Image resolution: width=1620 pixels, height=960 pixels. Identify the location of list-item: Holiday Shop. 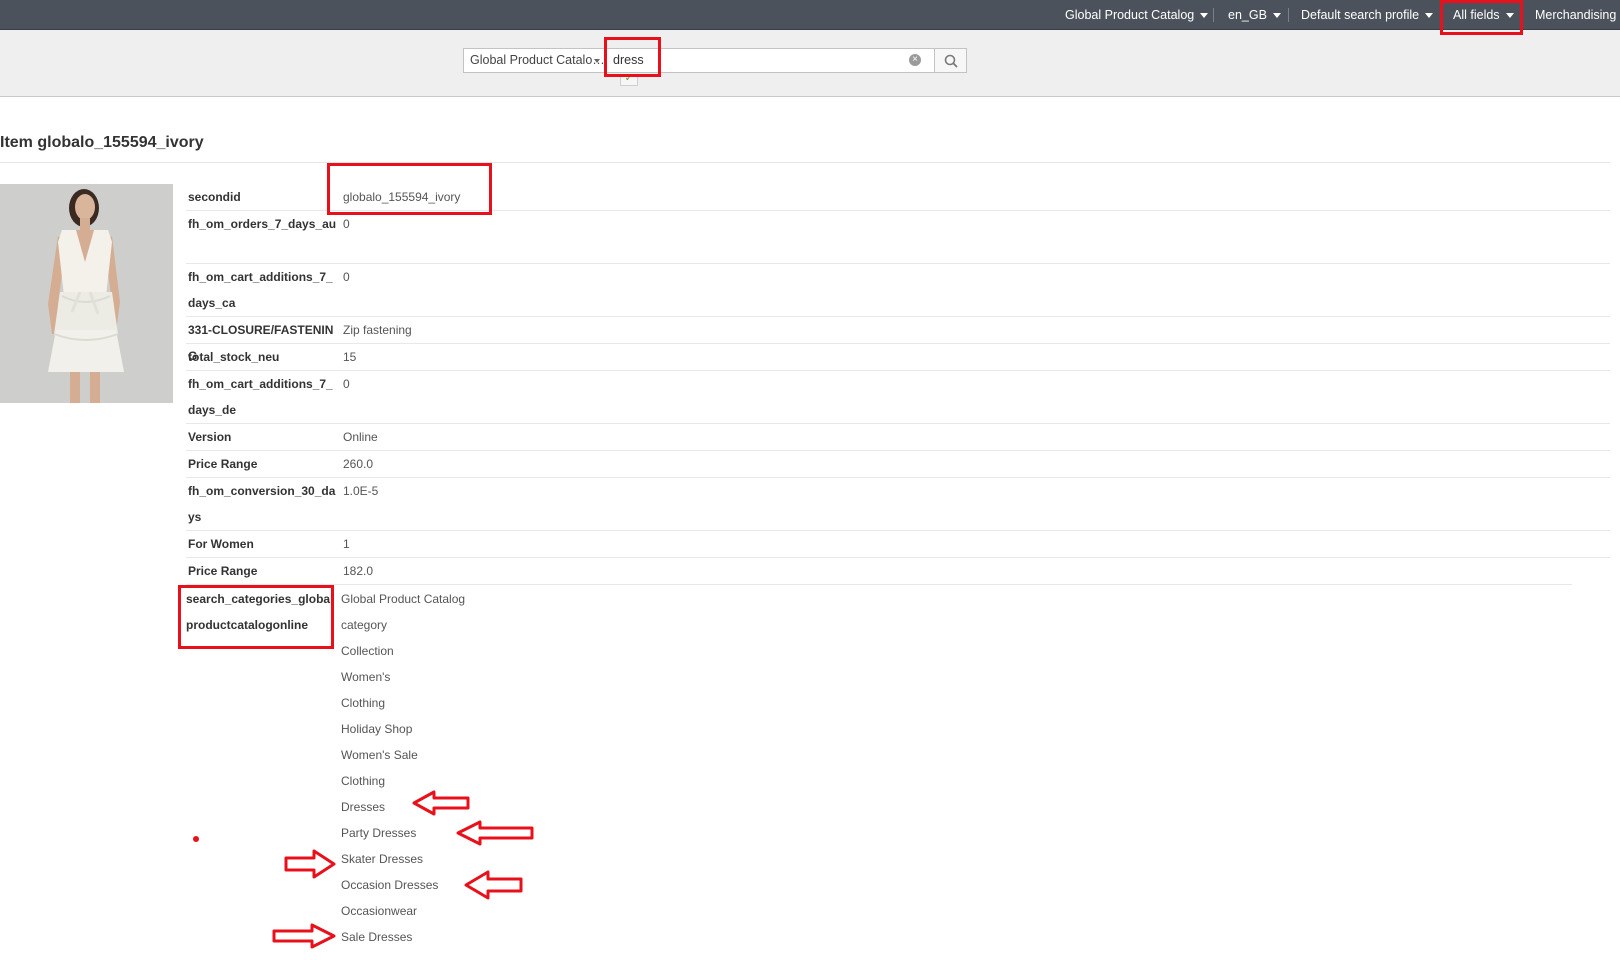
(377, 729).